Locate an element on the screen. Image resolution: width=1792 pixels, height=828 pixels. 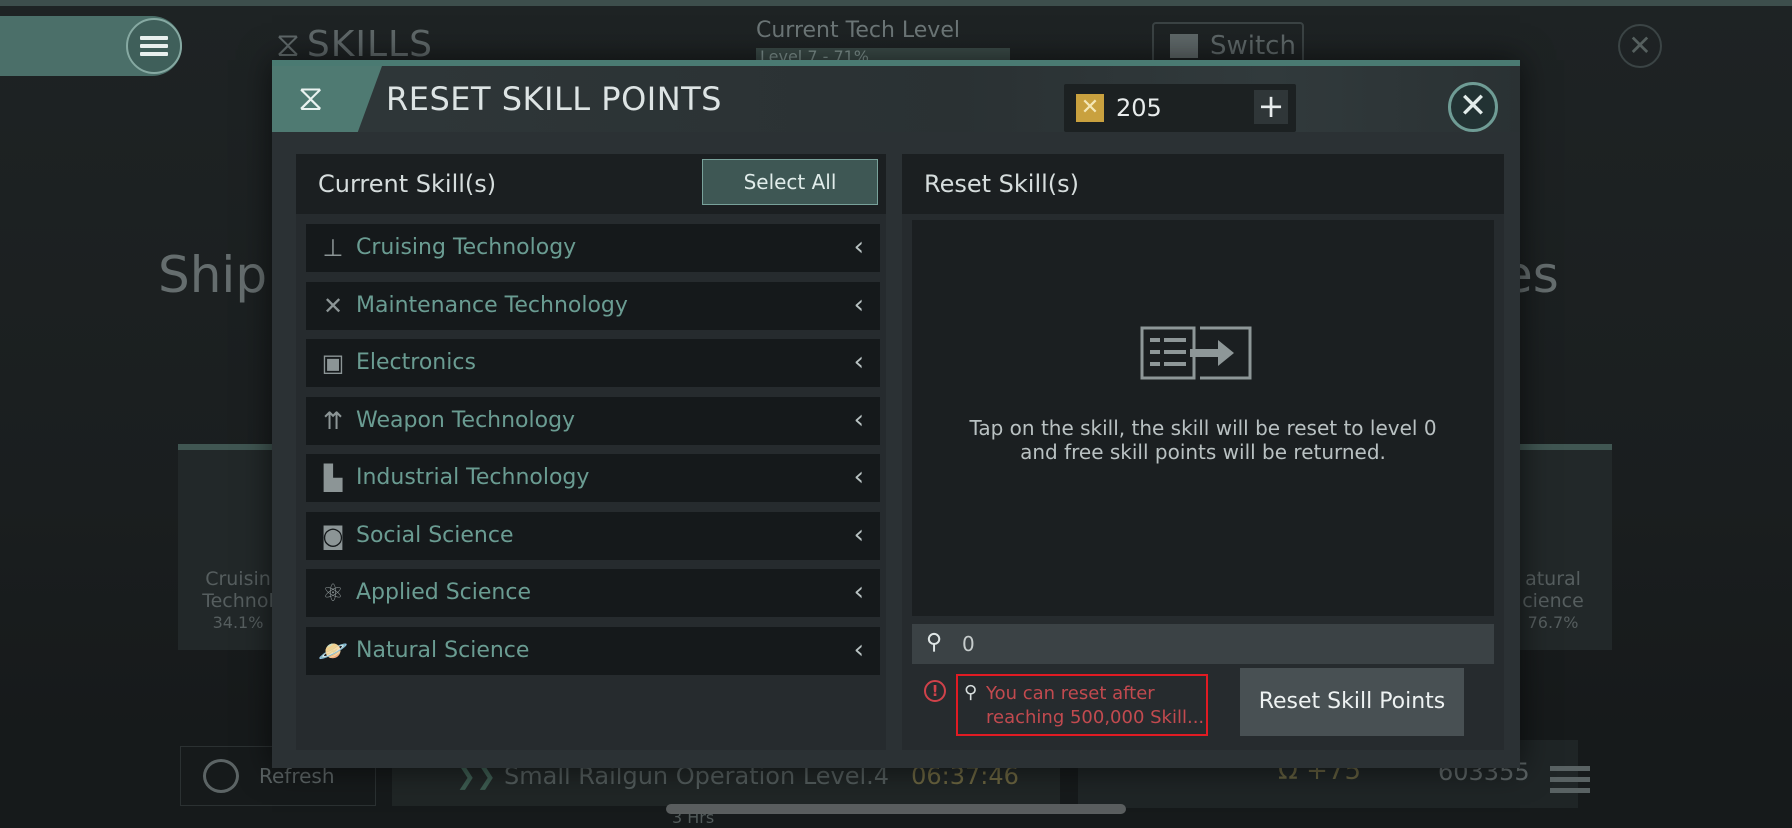
dialog-icon-box: ⧖ is located at coordinates (327, 99).